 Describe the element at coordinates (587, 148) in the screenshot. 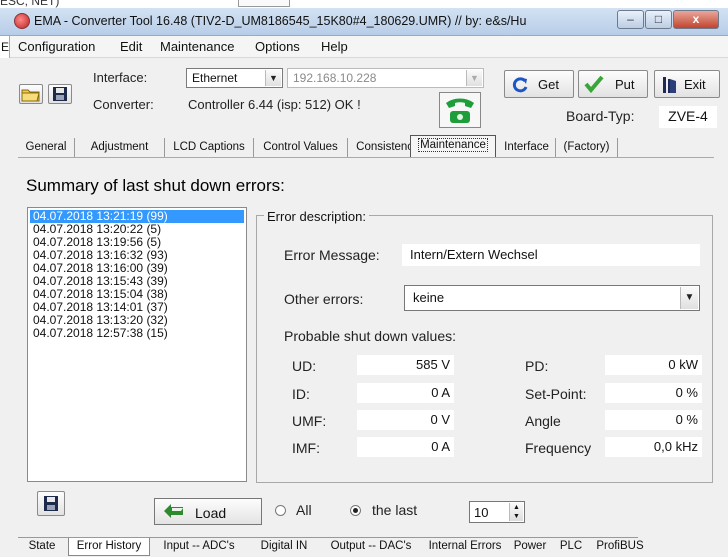

I see `tab-factory: (Factory)` at that location.